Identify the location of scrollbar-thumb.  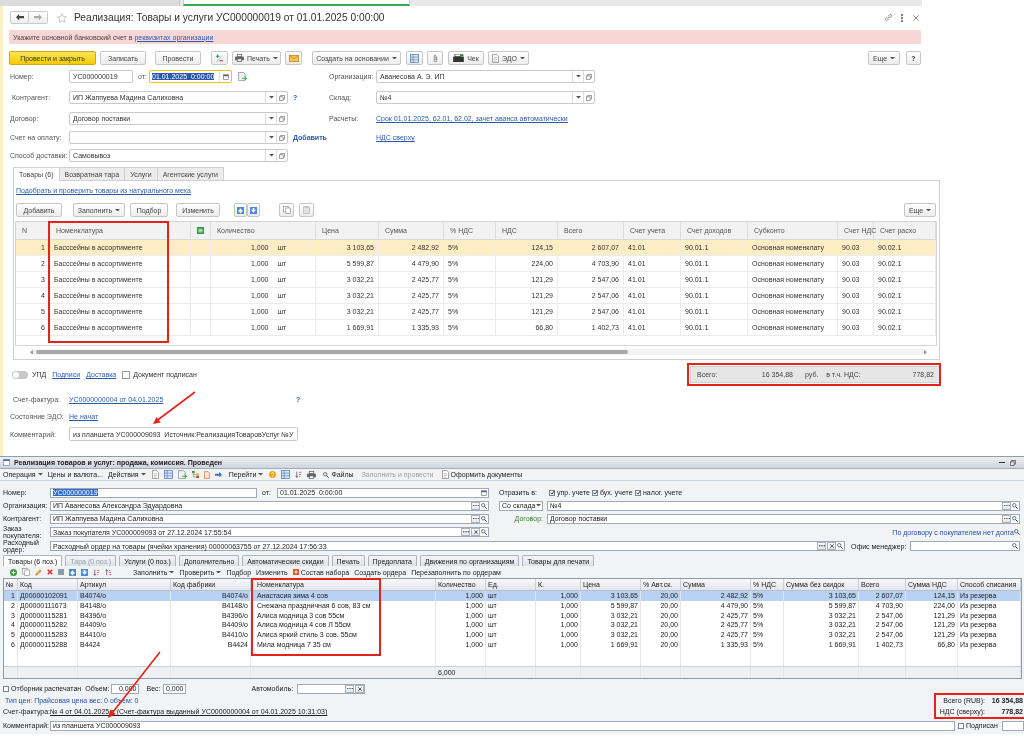
(332, 352).